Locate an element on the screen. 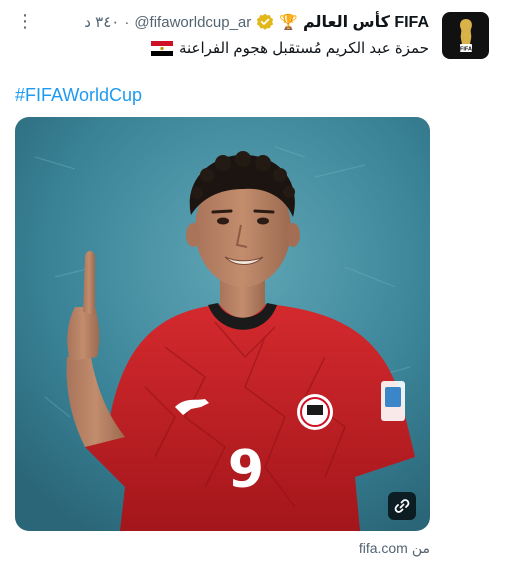 This screenshot has width=505, height=565. avatar: FIFA is located at coordinates (465, 35).